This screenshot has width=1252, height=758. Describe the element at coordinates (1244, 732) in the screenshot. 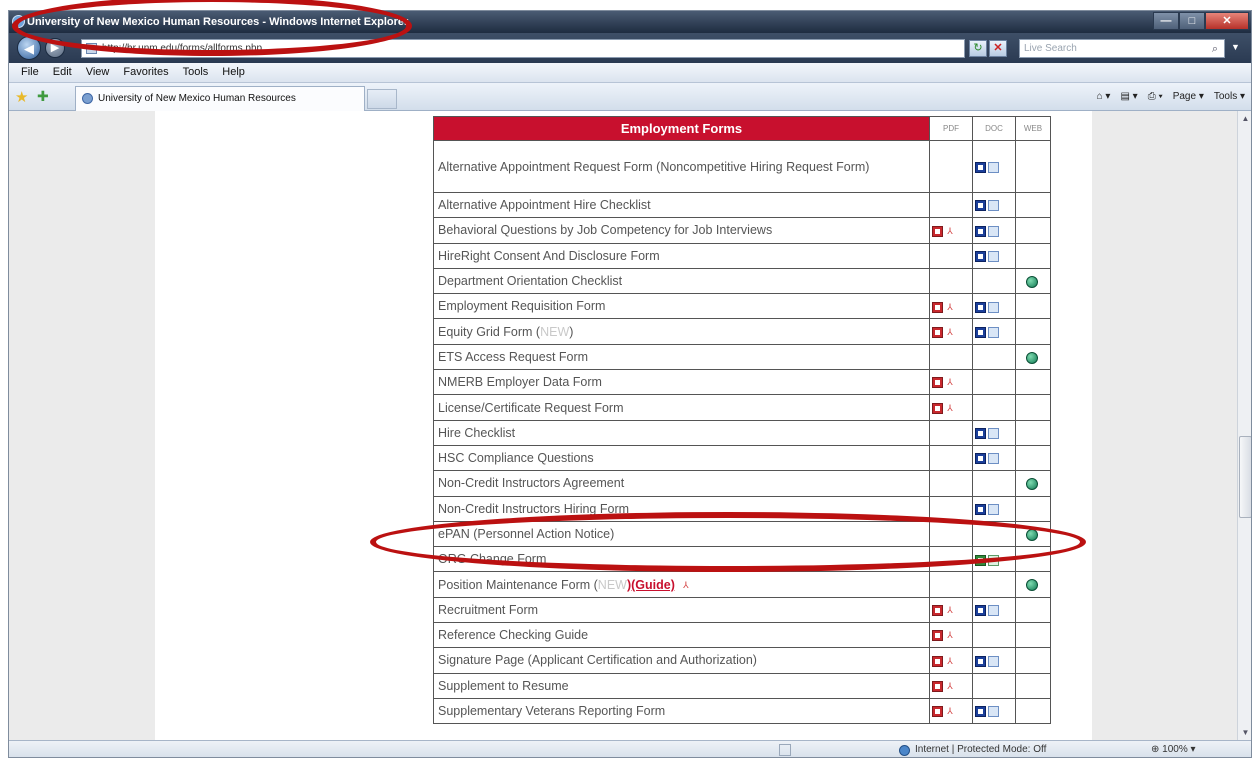

I see `scroll-down-arrow-icon: ▼` at that location.